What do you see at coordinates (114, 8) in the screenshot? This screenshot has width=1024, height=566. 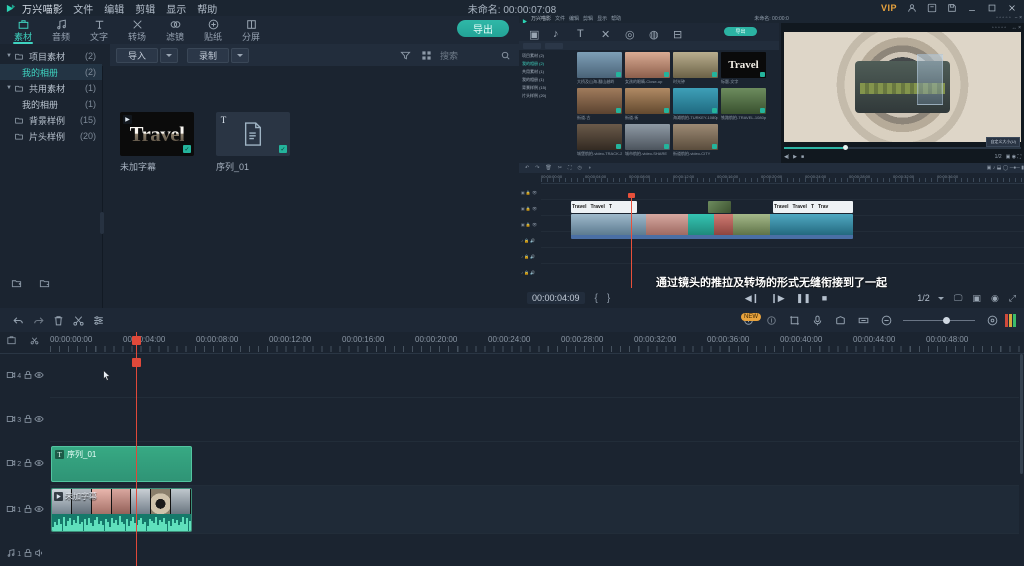 I see `menu-edit: 编辑` at bounding box center [114, 8].